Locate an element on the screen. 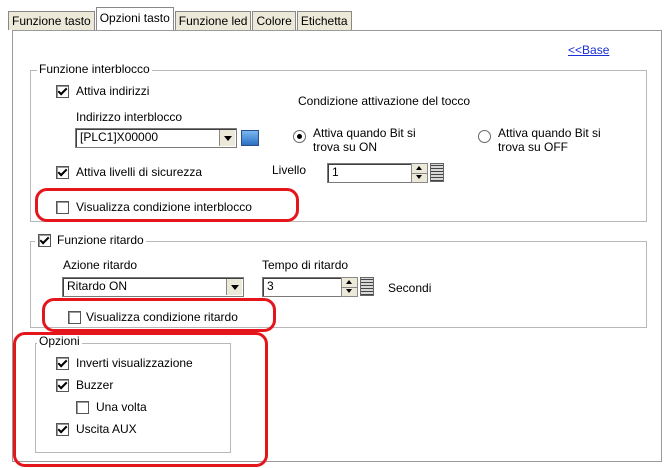  radio-off-label-1: Attiva quando Bit si is located at coordinates (549, 133).